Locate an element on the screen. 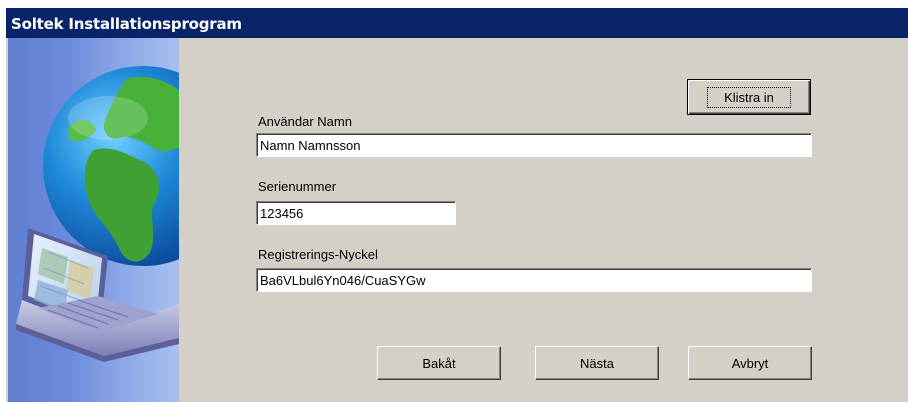 The height and width of the screenshot is (402, 908). cancel-button: Avbryt is located at coordinates (750, 363).